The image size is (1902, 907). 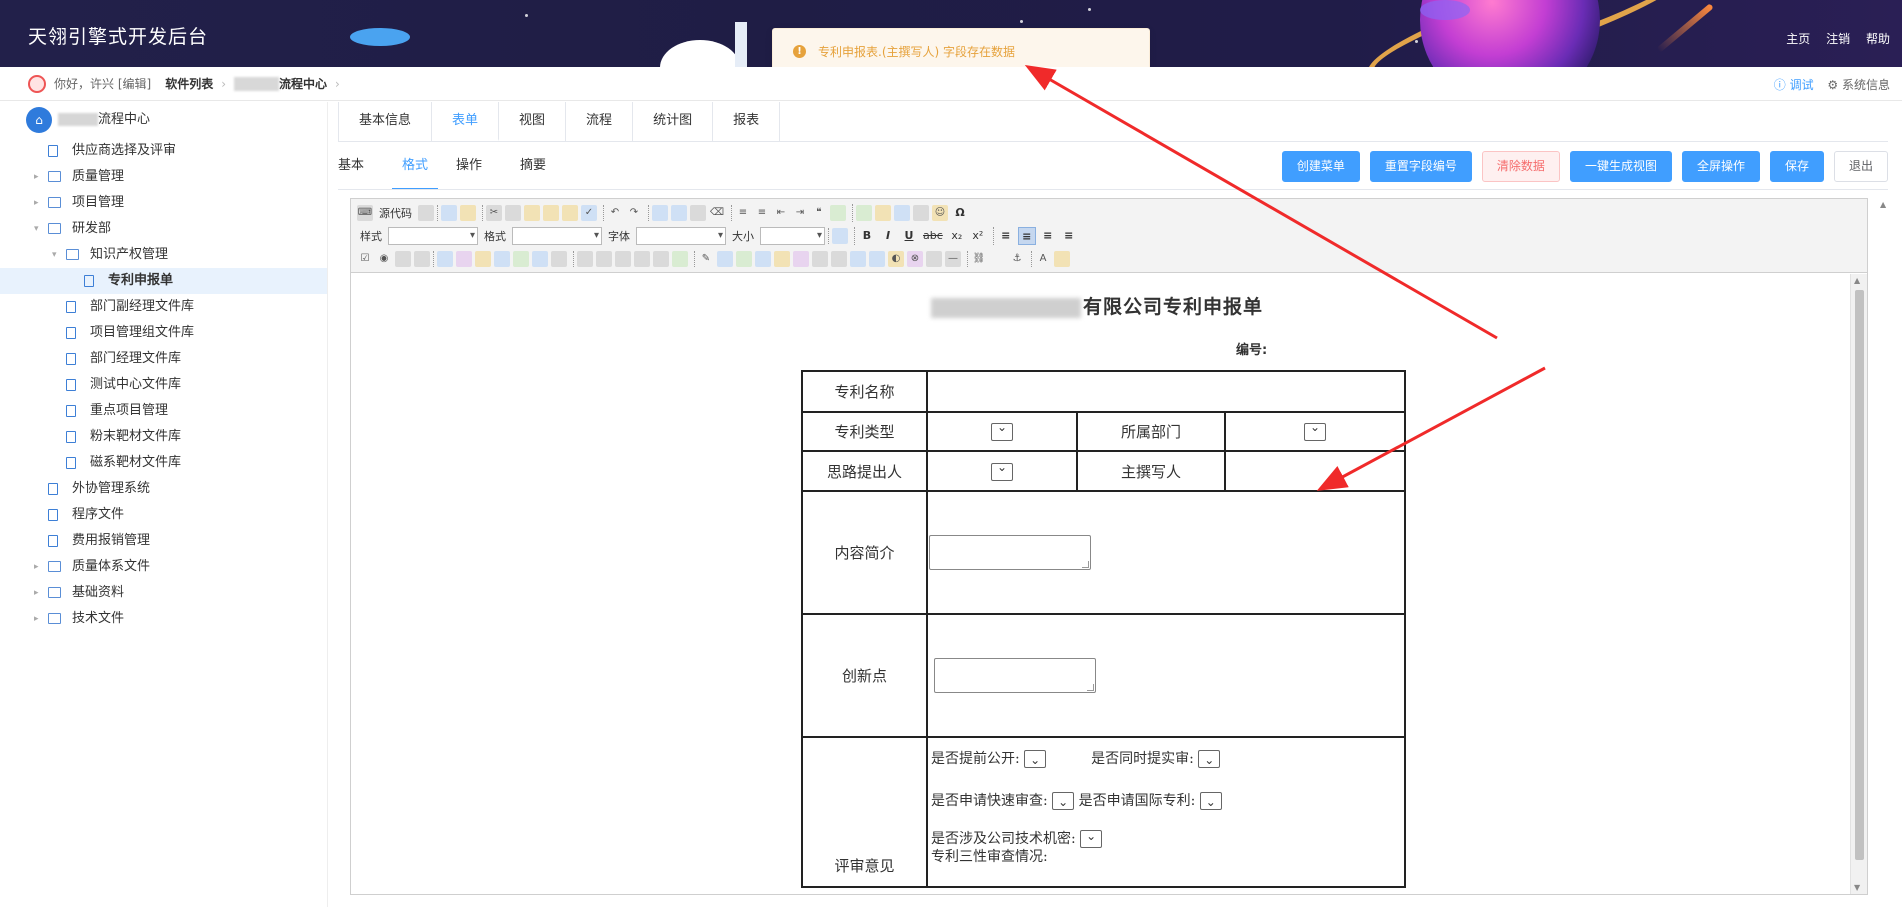 I want to click on div-icon, so click(x=838, y=212).